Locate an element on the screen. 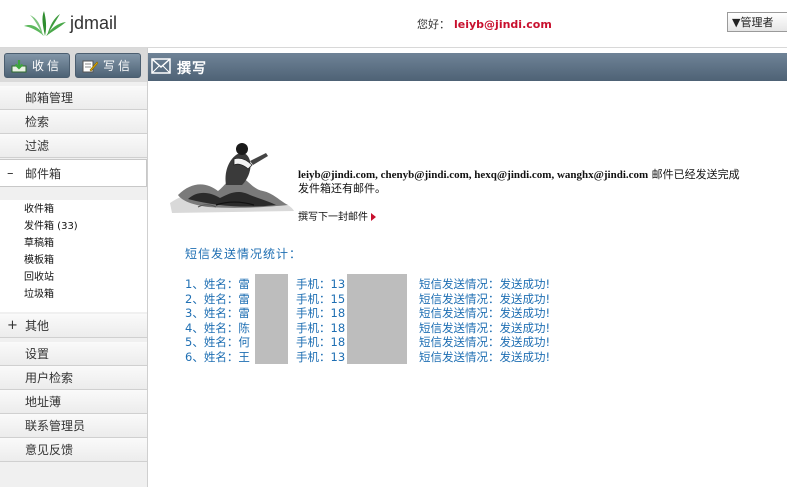 This screenshot has height=487, width=787. collapse-icon: – is located at coordinates (10, 173).